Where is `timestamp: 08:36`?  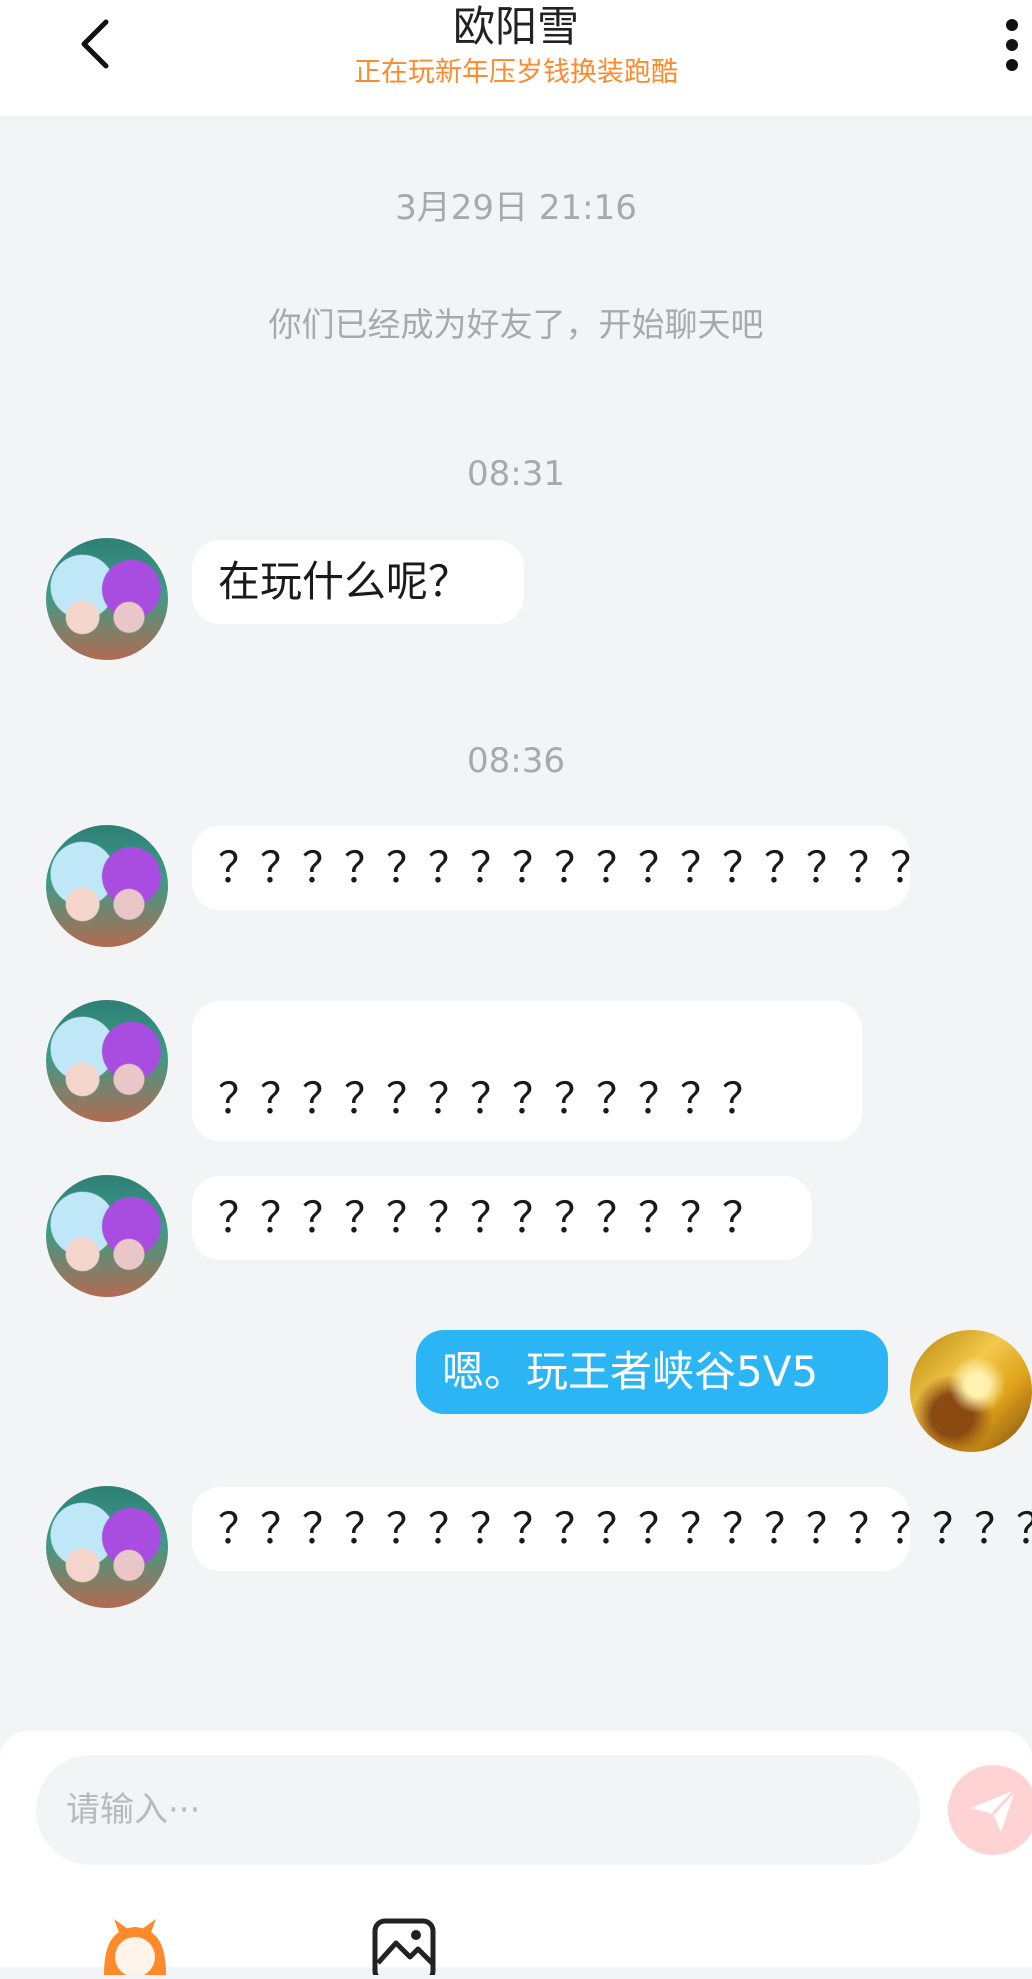 timestamp: 08:36 is located at coordinates (516, 761).